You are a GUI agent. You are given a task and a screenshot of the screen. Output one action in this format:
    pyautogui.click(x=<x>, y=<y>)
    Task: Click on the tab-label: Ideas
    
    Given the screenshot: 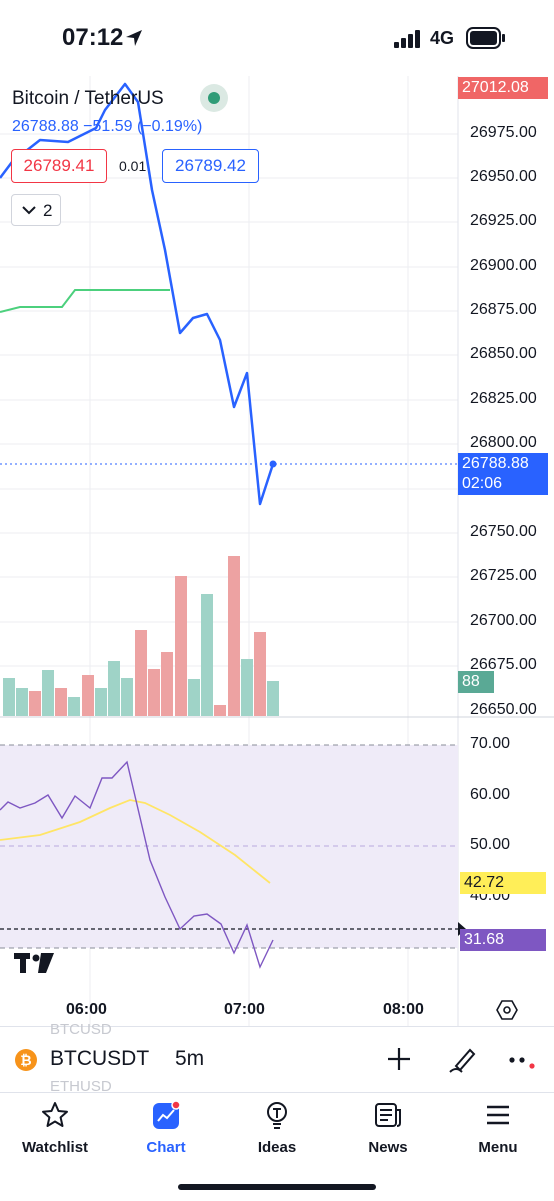 What is the action you would take?
    pyautogui.click(x=277, y=1147)
    